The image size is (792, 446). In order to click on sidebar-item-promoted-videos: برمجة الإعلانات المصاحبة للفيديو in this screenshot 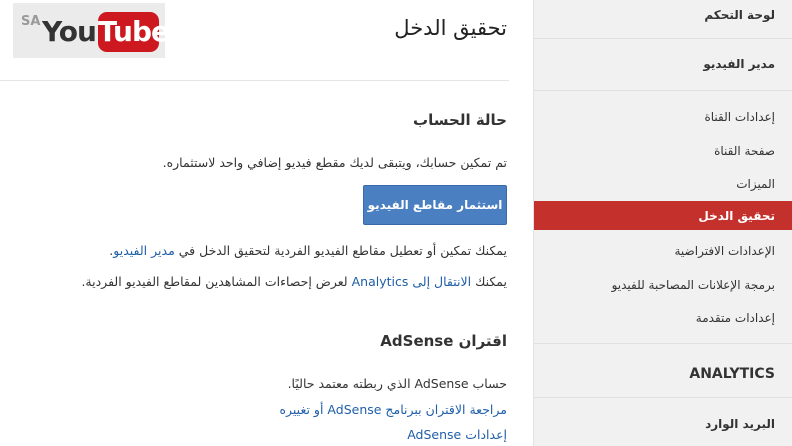, I will do `click(693, 285)`.